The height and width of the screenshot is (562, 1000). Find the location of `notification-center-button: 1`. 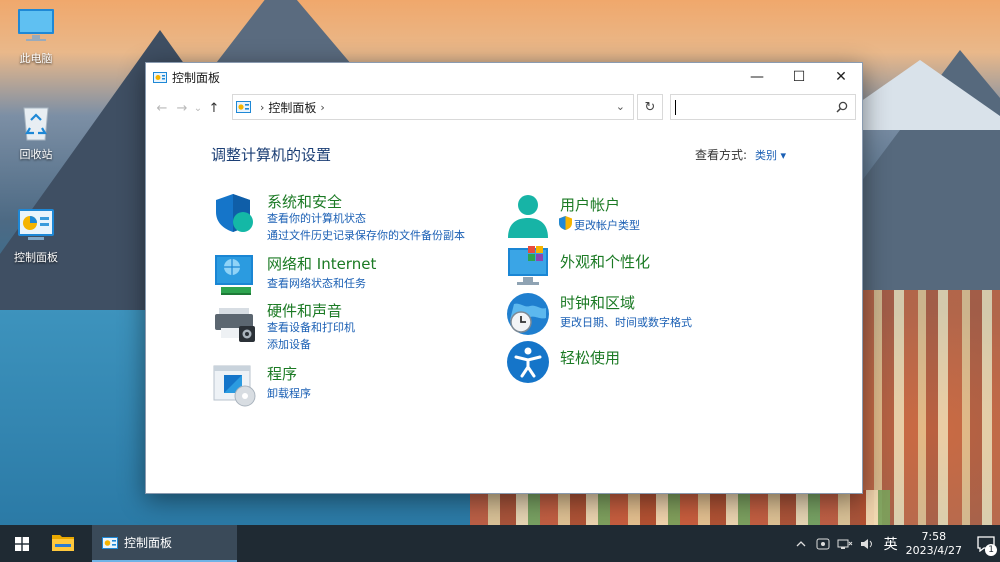

notification-center-button: 1 is located at coordinates (986, 543).